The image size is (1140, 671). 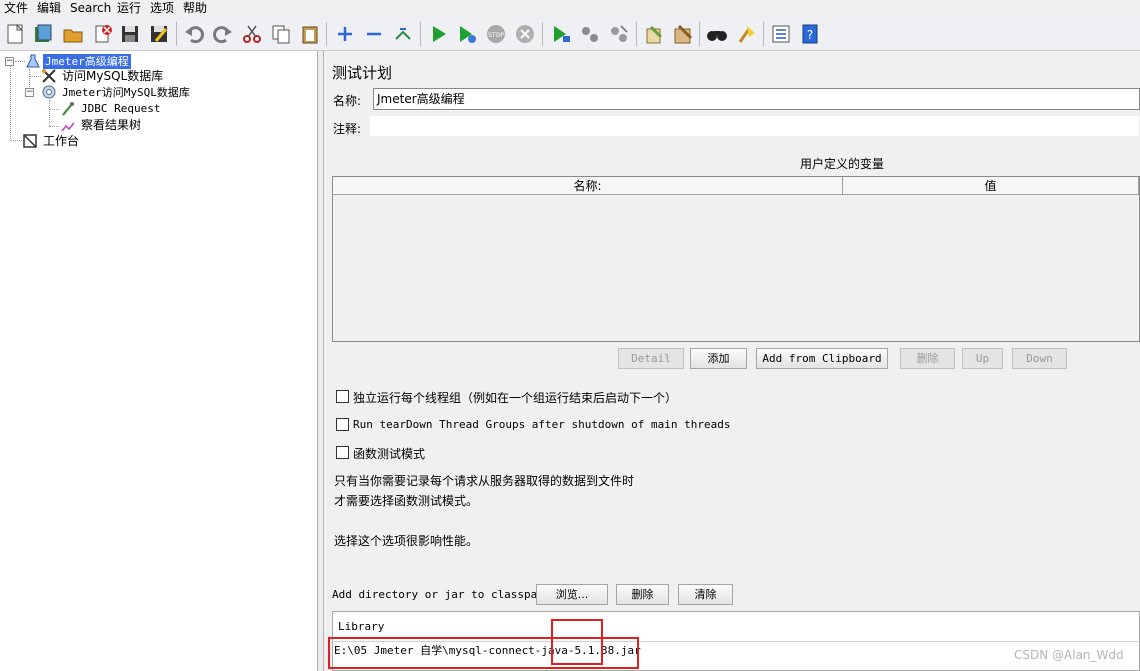 What do you see at coordinates (651, 358) in the screenshot?
I see `detail-button: Detail` at bounding box center [651, 358].